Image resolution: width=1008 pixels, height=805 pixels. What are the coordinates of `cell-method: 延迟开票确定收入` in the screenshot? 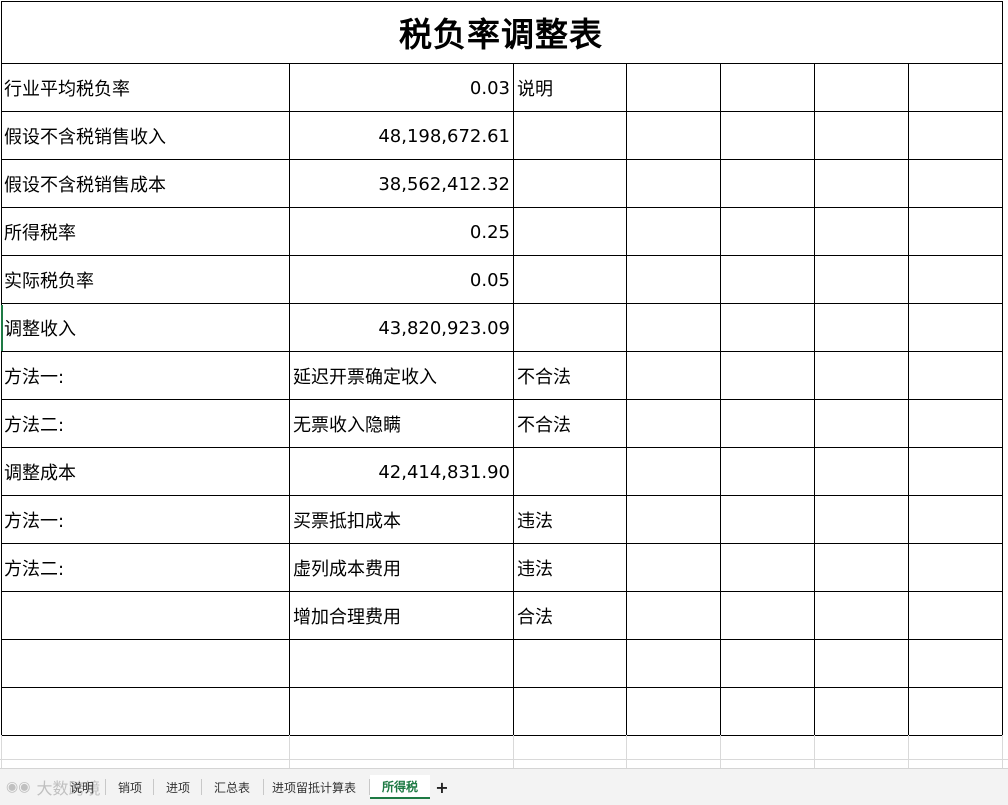 It's located at (402, 376).